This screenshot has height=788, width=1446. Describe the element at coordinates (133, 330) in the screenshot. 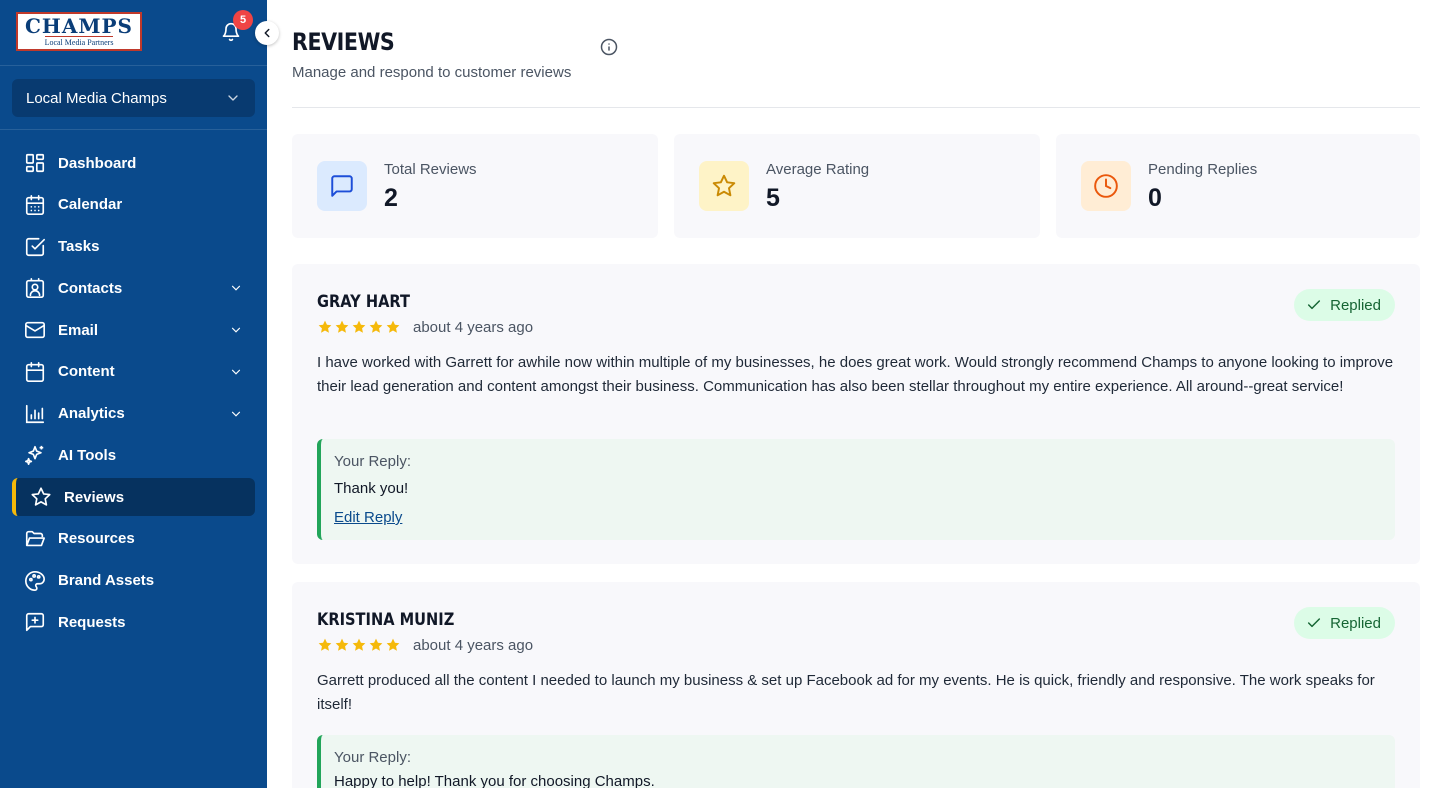

I see `sidebar-item-email: Email` at that location.